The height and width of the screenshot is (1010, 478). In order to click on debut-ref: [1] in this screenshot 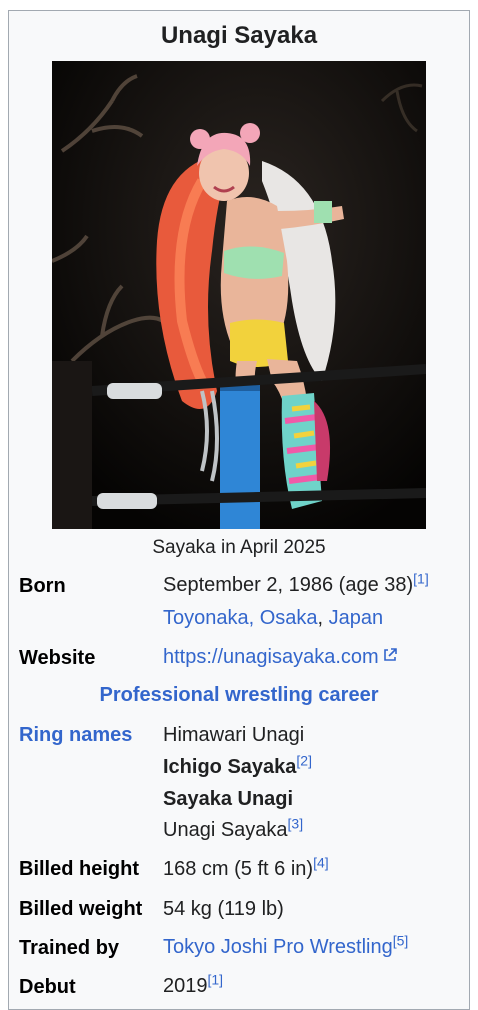, I will do `click(216, 979)`.